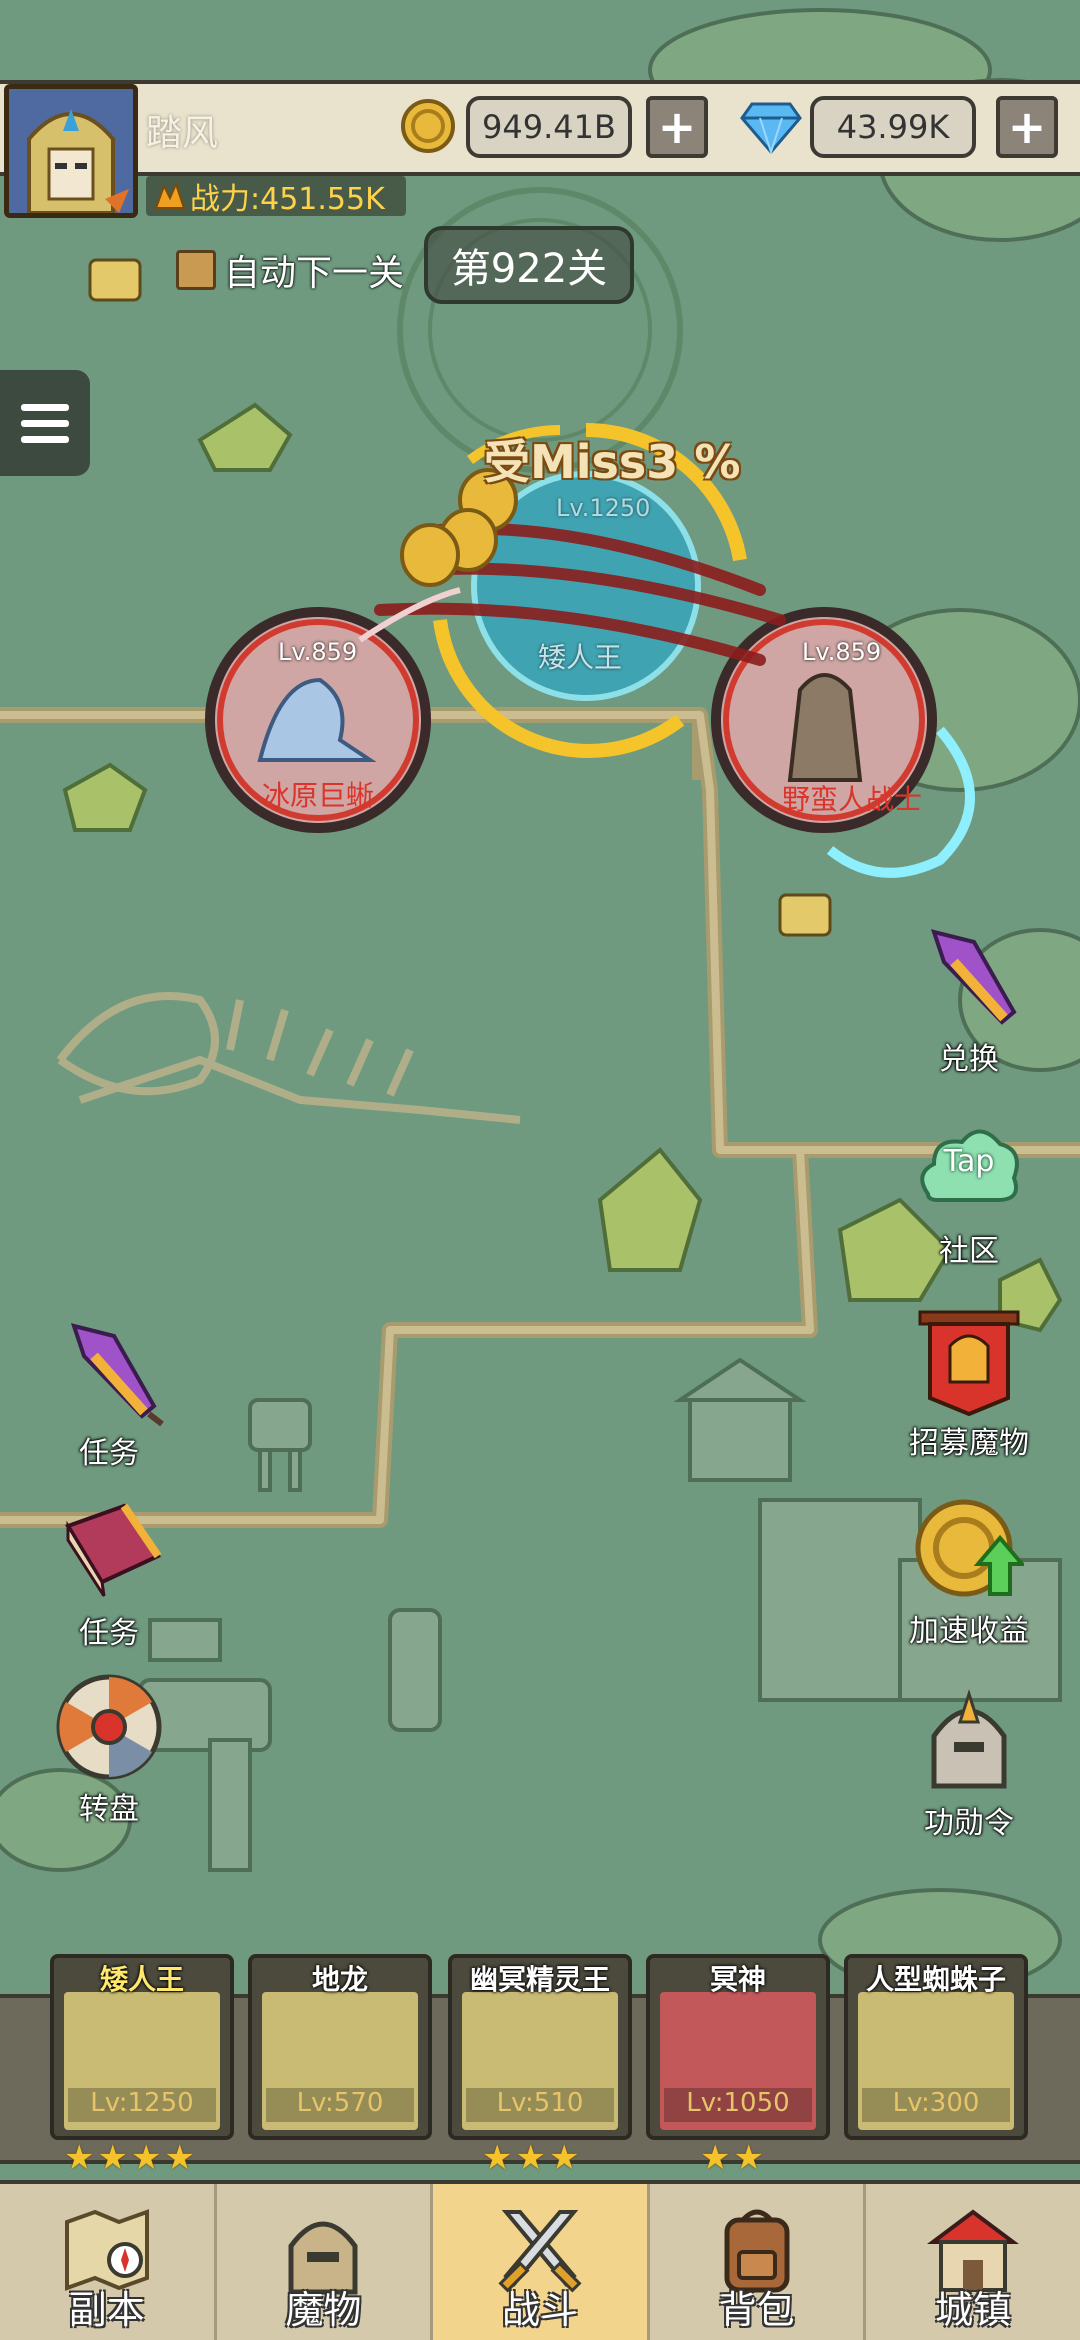  Describe the element at coordinates (738, 2047) in the screenshot. I see `hero-card: 冥神 Lv:1050` at that location.